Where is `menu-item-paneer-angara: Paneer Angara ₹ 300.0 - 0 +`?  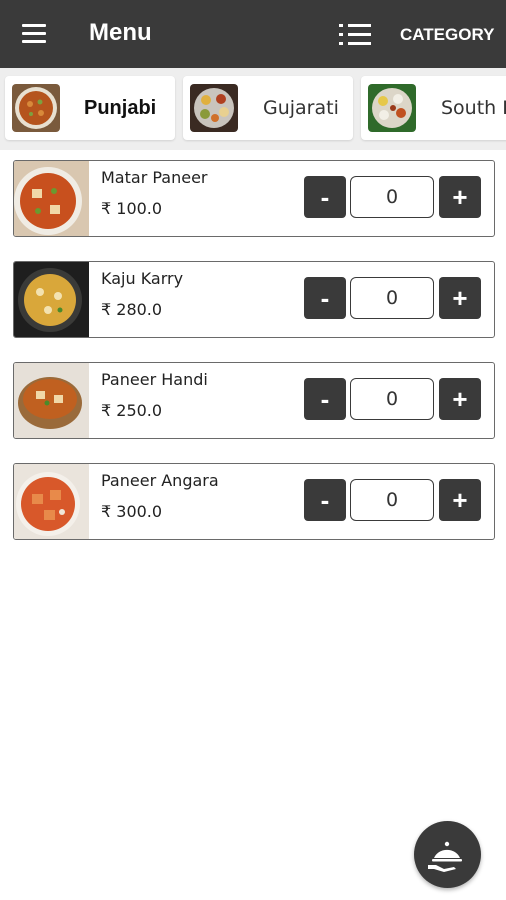 menu-item-paneer-angara: Paneer Angara ₹ 300.0 - 0 + is located at coordinates (254, 501).